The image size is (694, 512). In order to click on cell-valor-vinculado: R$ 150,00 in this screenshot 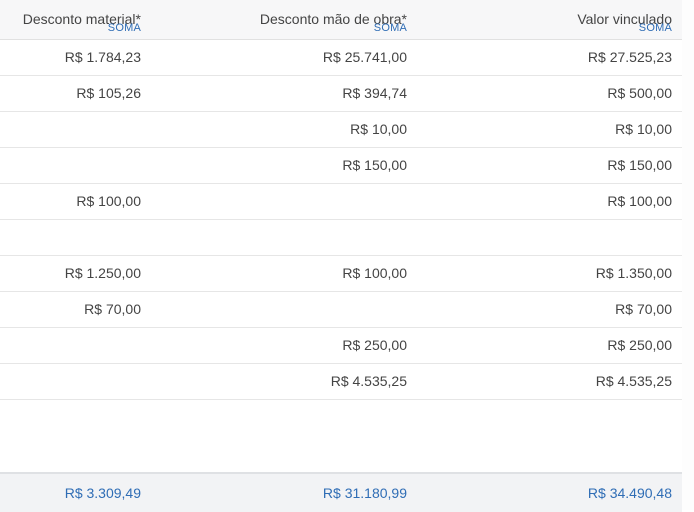, I will do `click(639, 165)`.